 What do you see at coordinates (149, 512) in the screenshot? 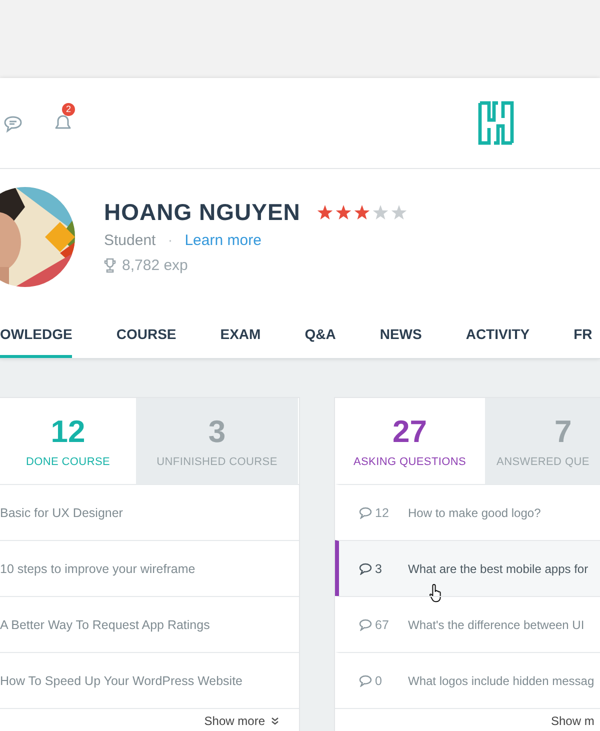
I see `list-item: Basic for UX Designer` at bounding box center [149, 512].